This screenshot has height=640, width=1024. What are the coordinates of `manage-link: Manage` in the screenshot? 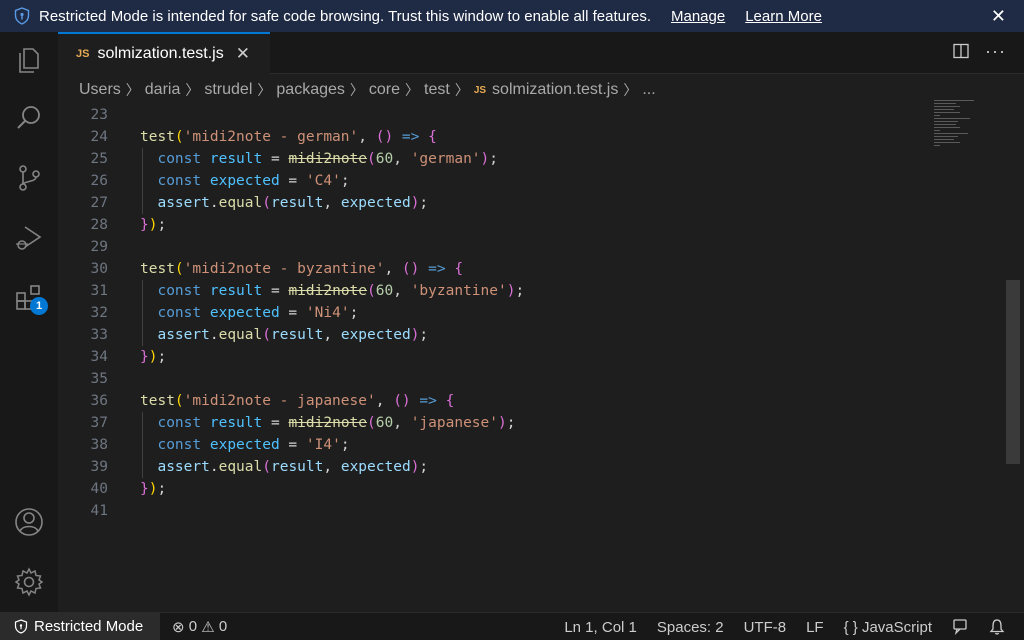 It's located at (698, 16).